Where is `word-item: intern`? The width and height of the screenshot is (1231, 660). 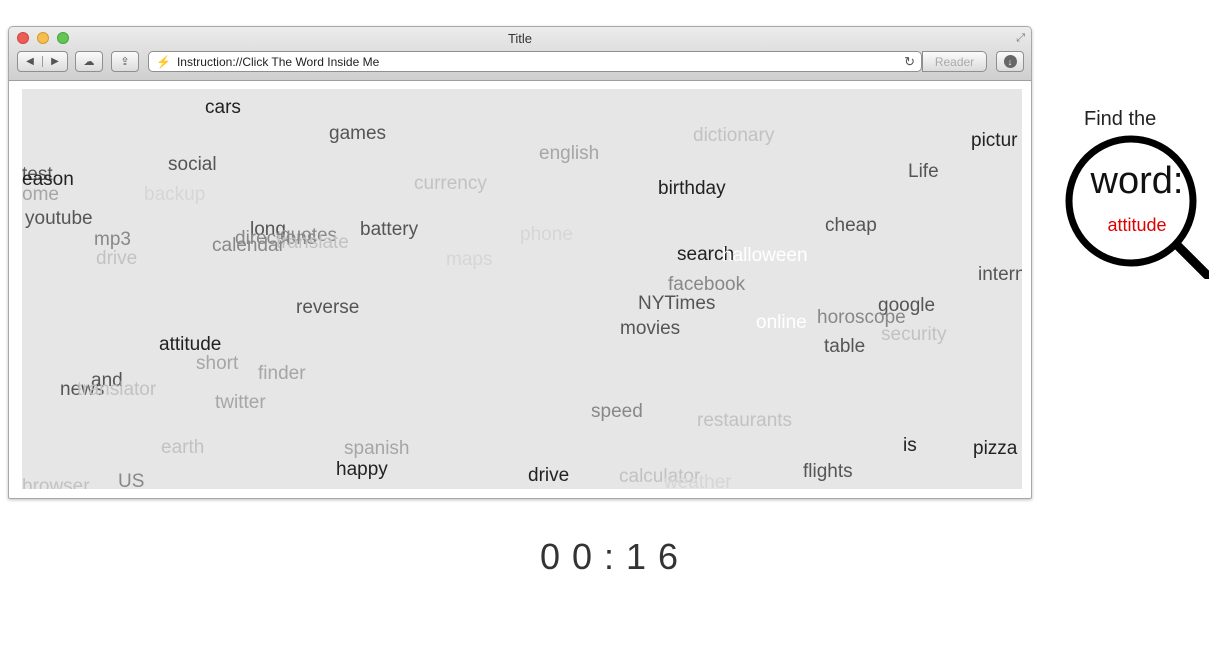 word-item: intern is located at coordinates (1000, 274).